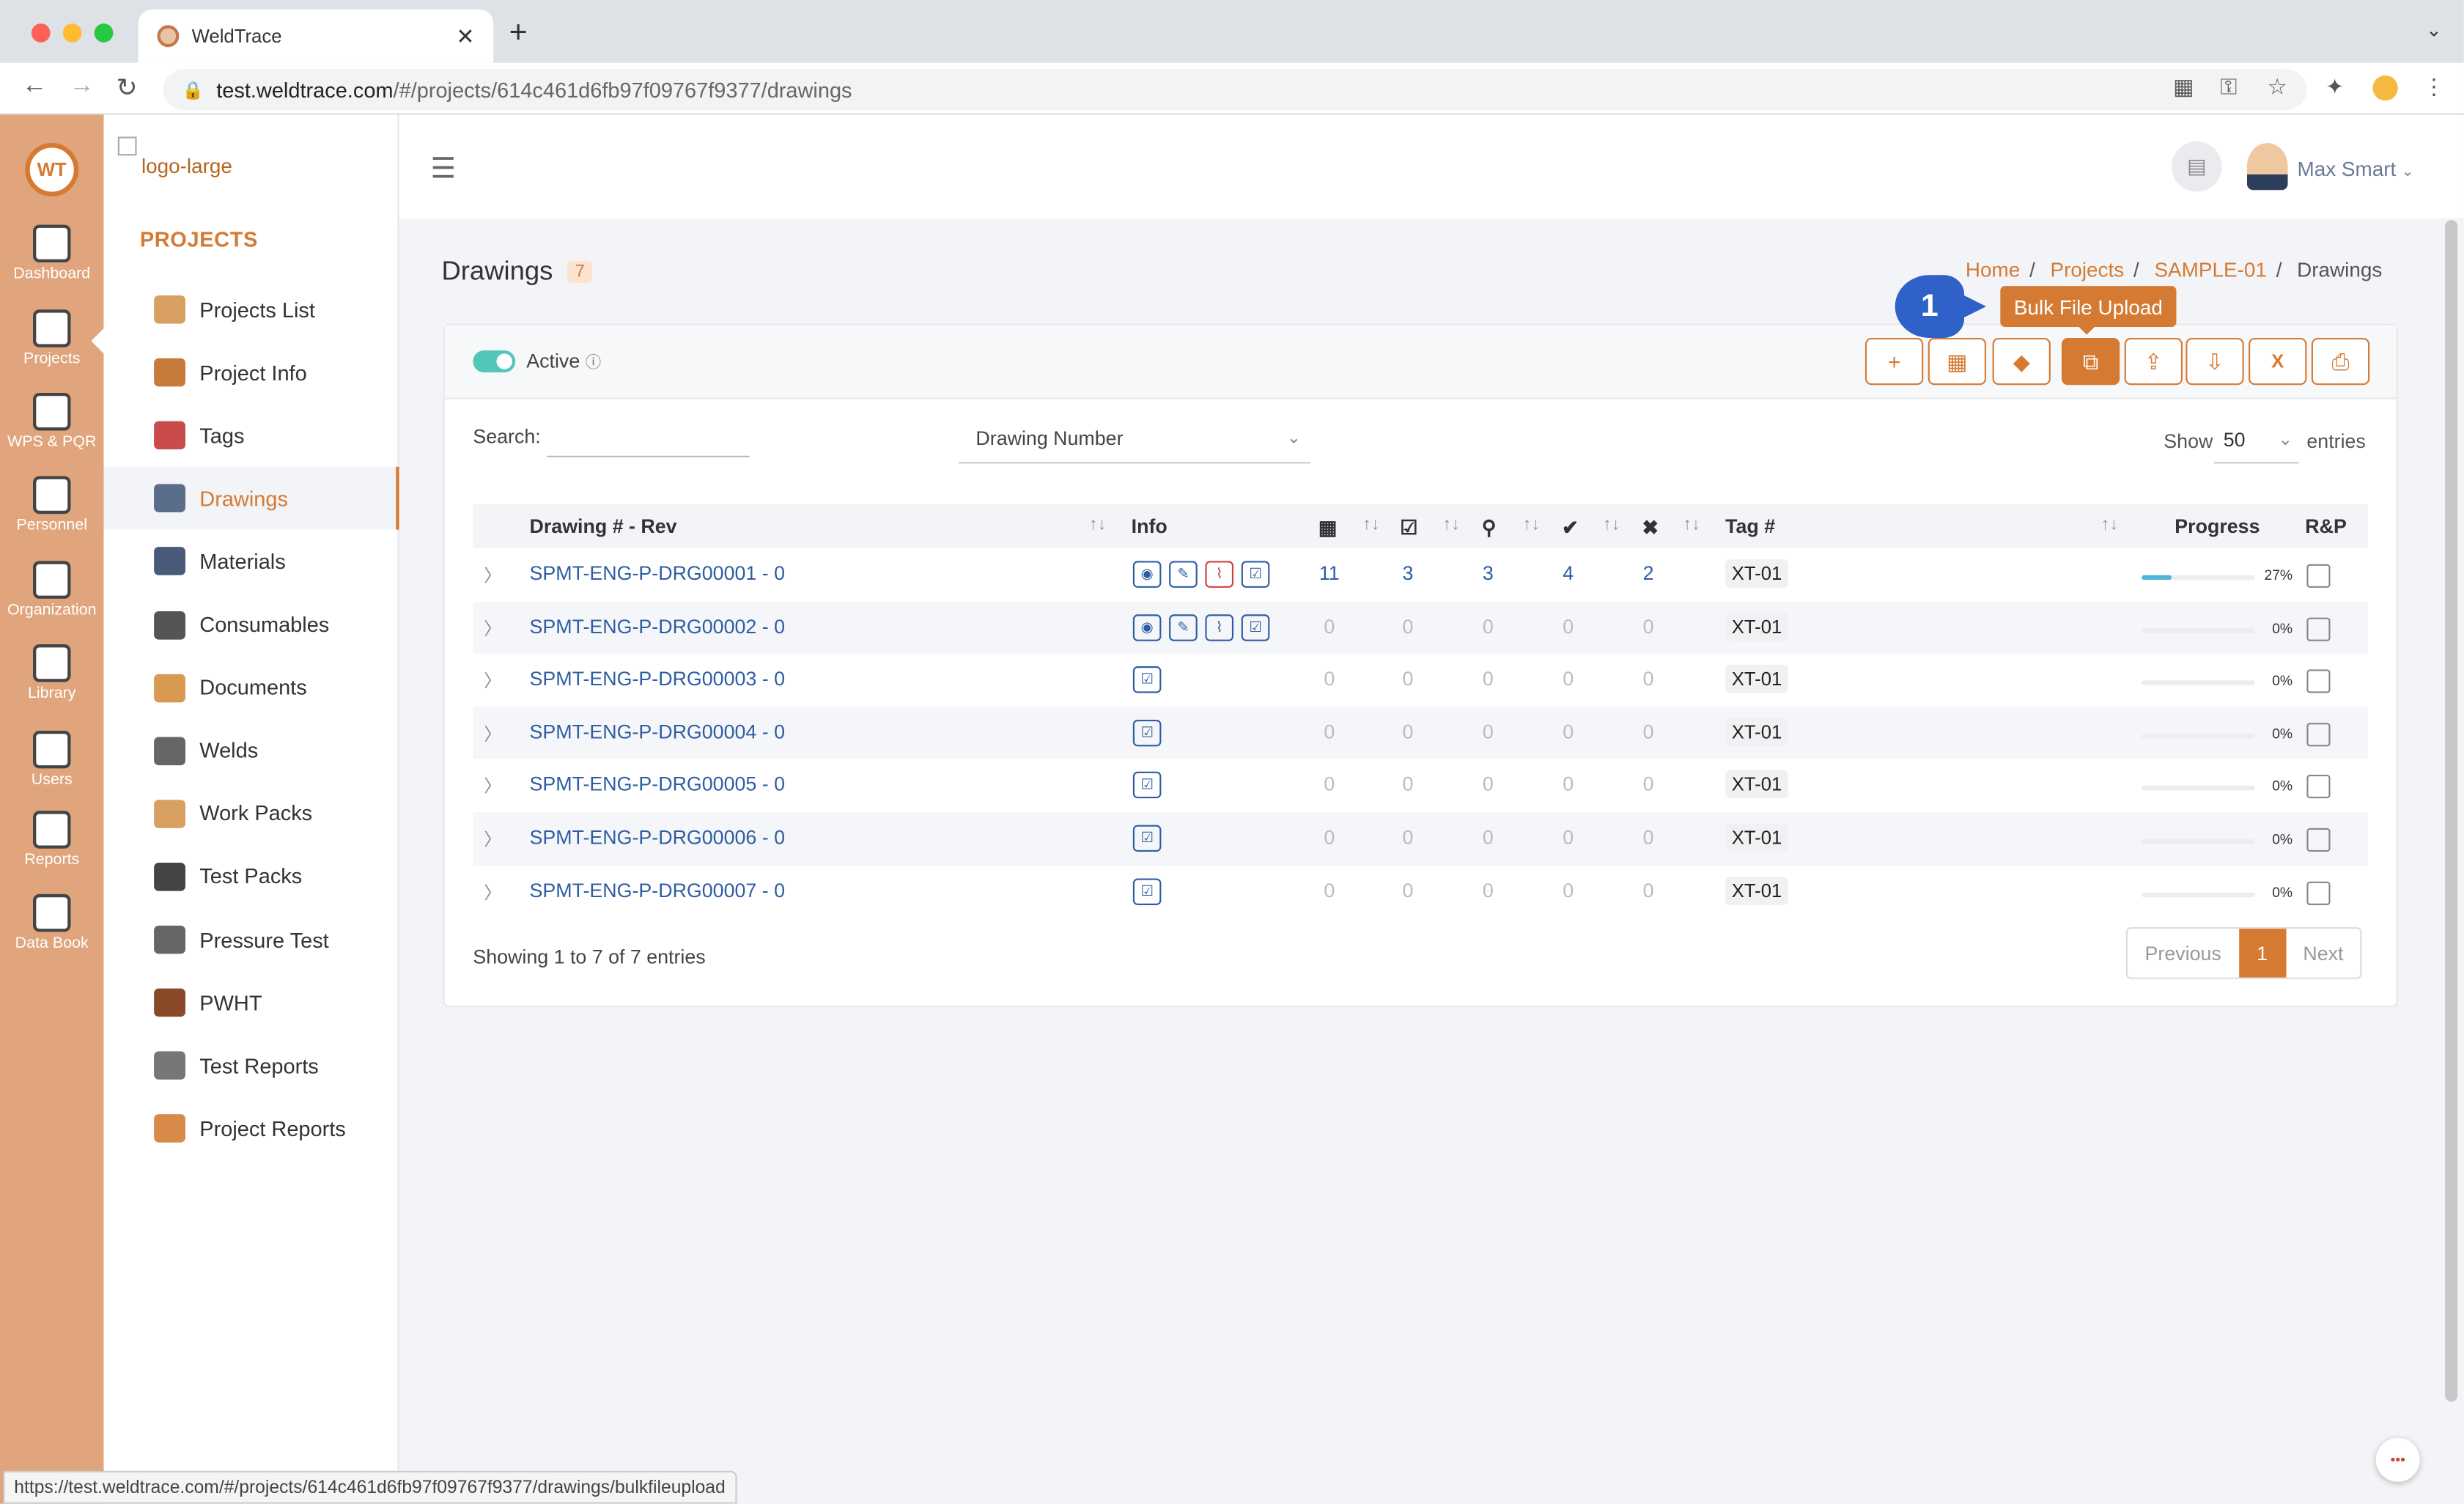  What do you see at coordinates (2256, 443) in the screenshot?
I see `page-size-select: 50 ⌄` at bounding box center [2256, 443].